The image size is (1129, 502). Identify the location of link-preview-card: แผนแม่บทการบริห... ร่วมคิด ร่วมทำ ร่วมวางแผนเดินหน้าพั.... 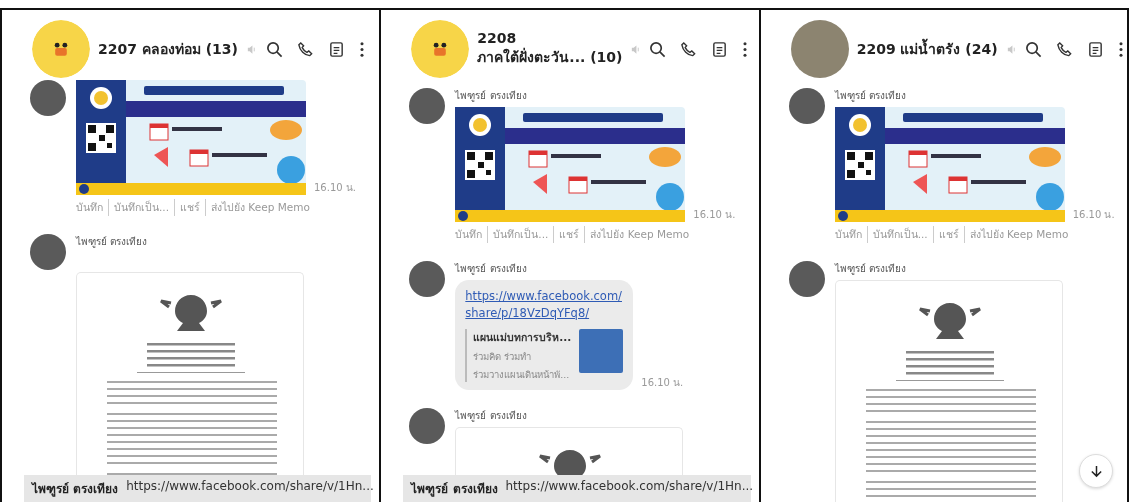
(544, 356).